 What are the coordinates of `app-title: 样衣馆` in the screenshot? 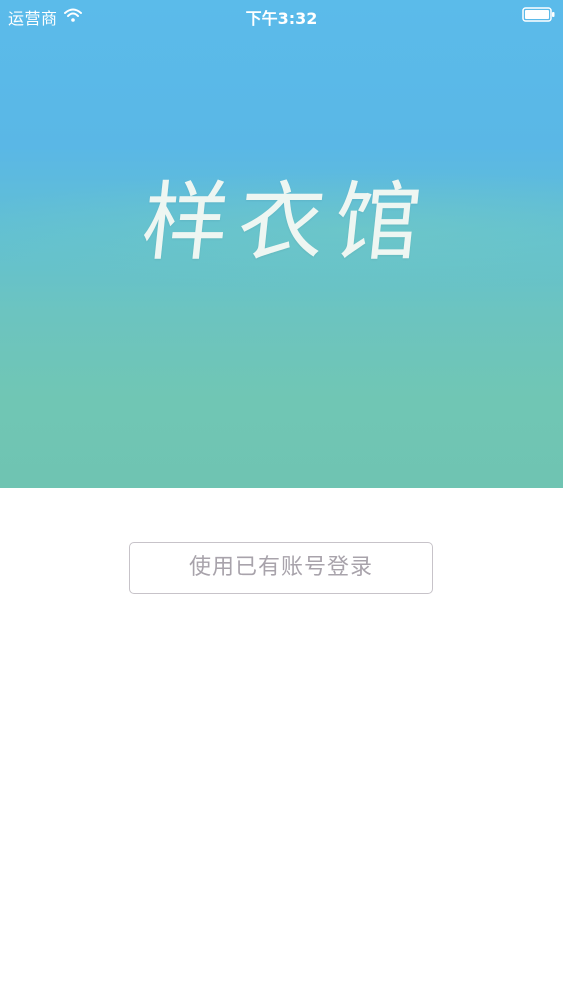 It's located at (286, 223).